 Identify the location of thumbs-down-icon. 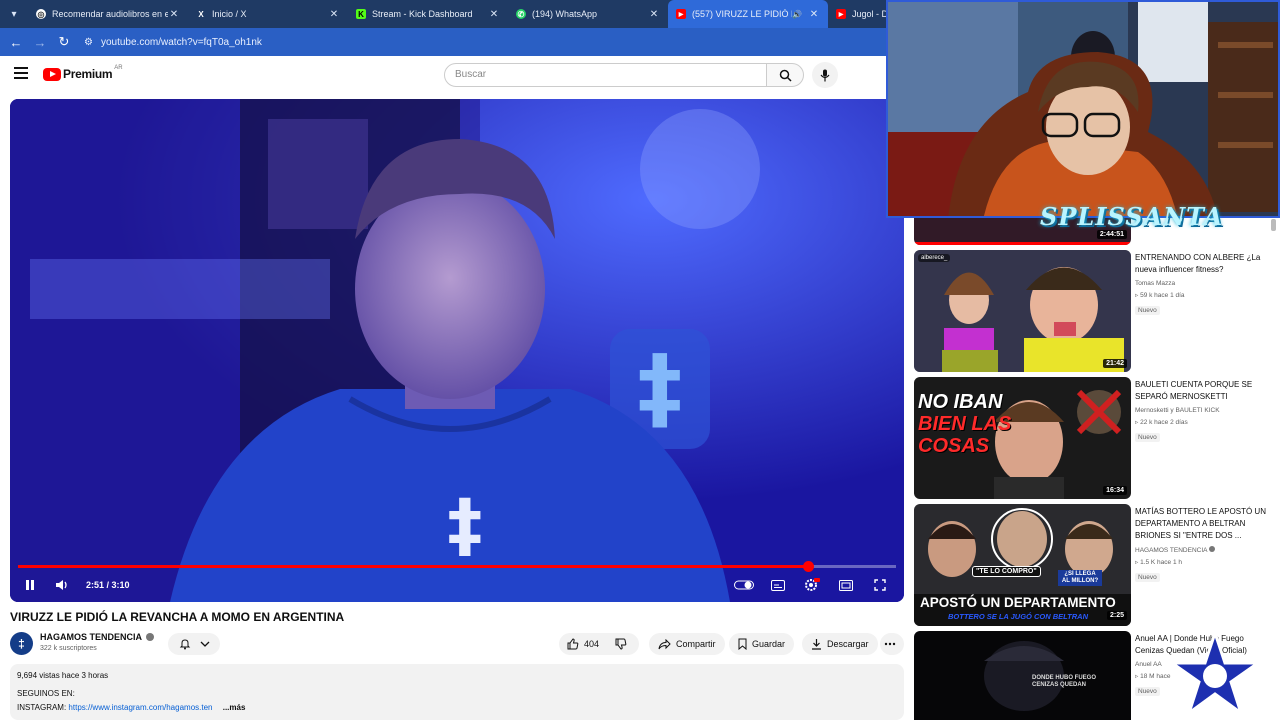
(621, 644).